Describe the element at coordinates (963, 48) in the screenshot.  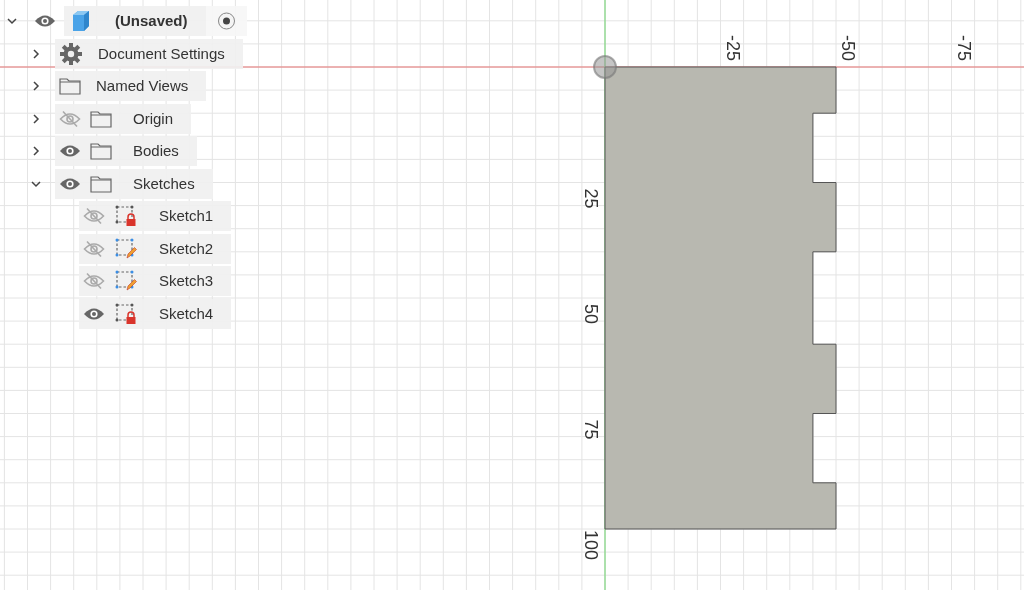
I see `axis-label: -75` at that location.